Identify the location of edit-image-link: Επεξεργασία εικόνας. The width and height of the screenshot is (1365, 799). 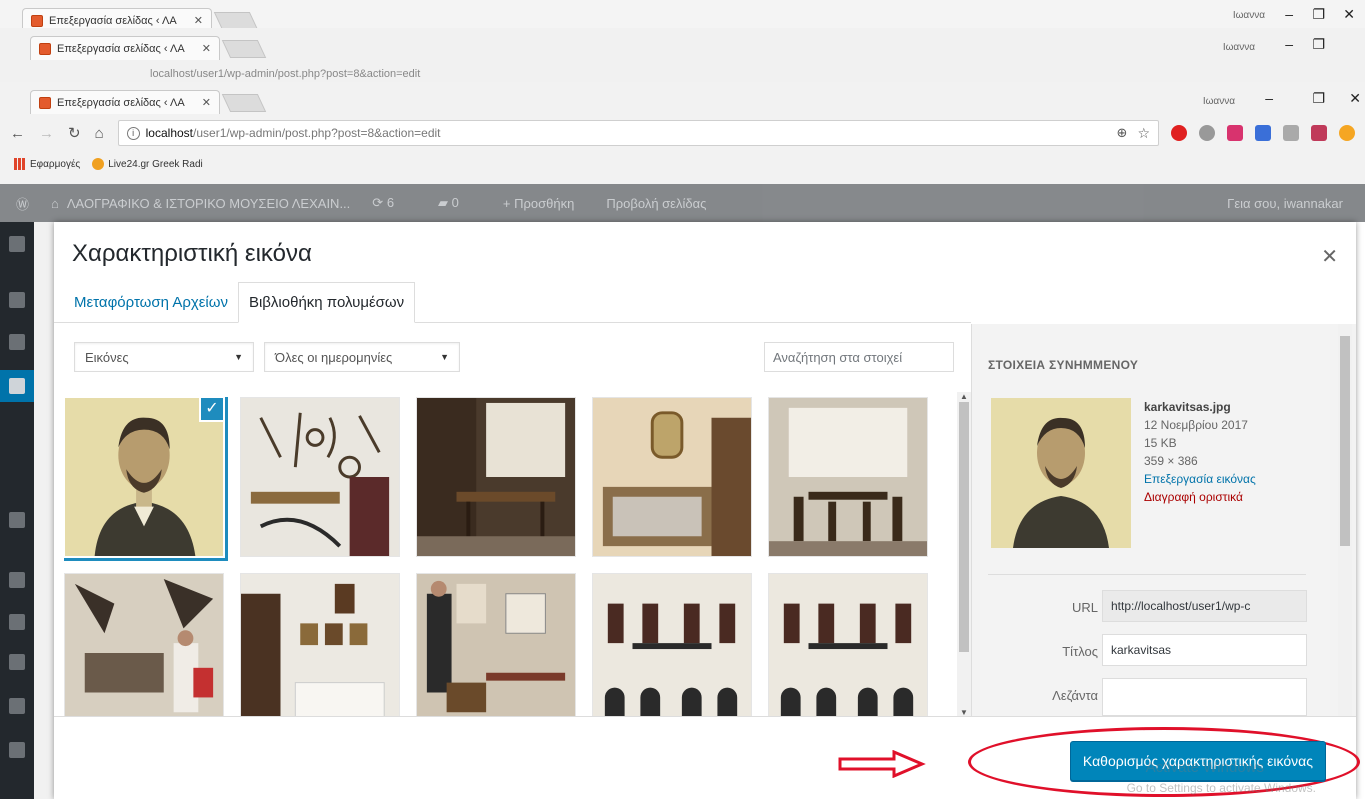
(1200, 479).